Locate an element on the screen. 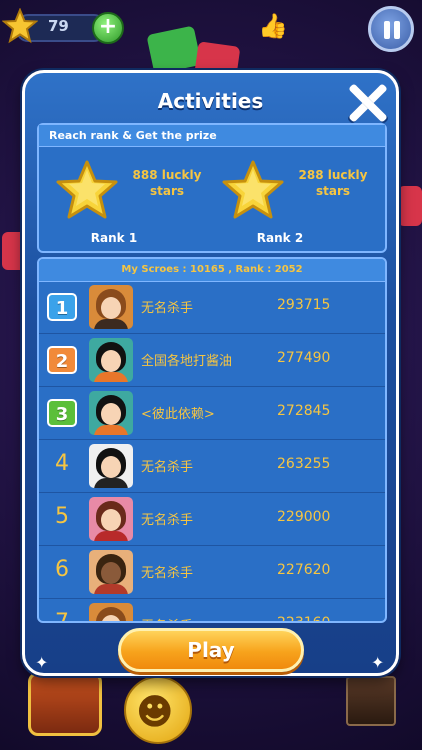 The height and width of the screenshot is (750, 422). player-score: 263255 is located at coordinates (304, 464).